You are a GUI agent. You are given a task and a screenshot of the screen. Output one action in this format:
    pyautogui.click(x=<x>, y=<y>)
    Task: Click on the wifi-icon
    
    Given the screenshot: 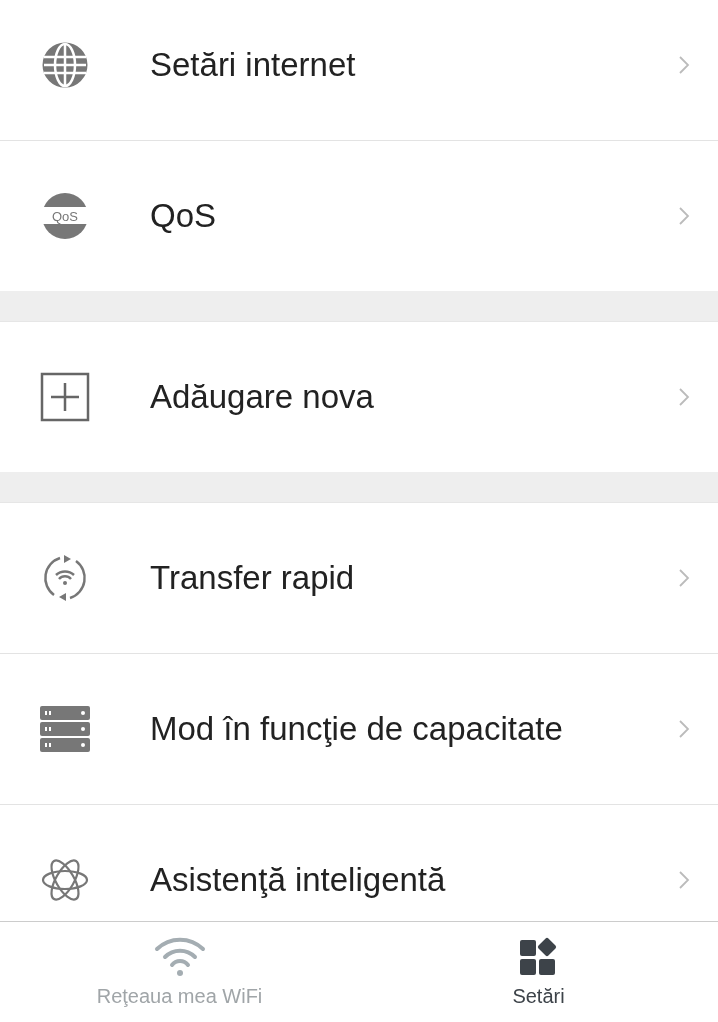 What is the action you would take?
    pyautogui.click(x=179, y=956)
    